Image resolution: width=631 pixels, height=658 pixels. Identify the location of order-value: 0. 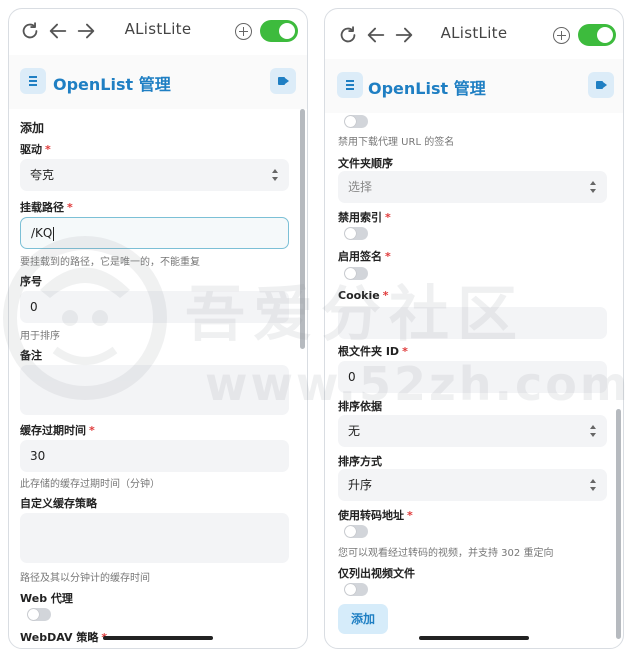
(34, 307).